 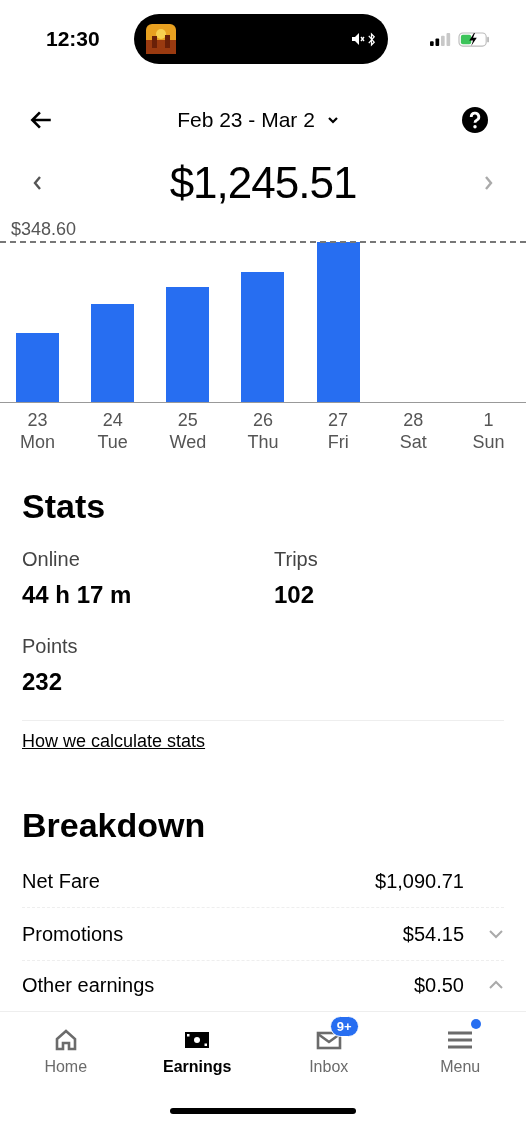 What do you see at coordinates (488, 431) in the screenshot?
I see `day-label: 1 Sun` at bounding box center [488, 431].